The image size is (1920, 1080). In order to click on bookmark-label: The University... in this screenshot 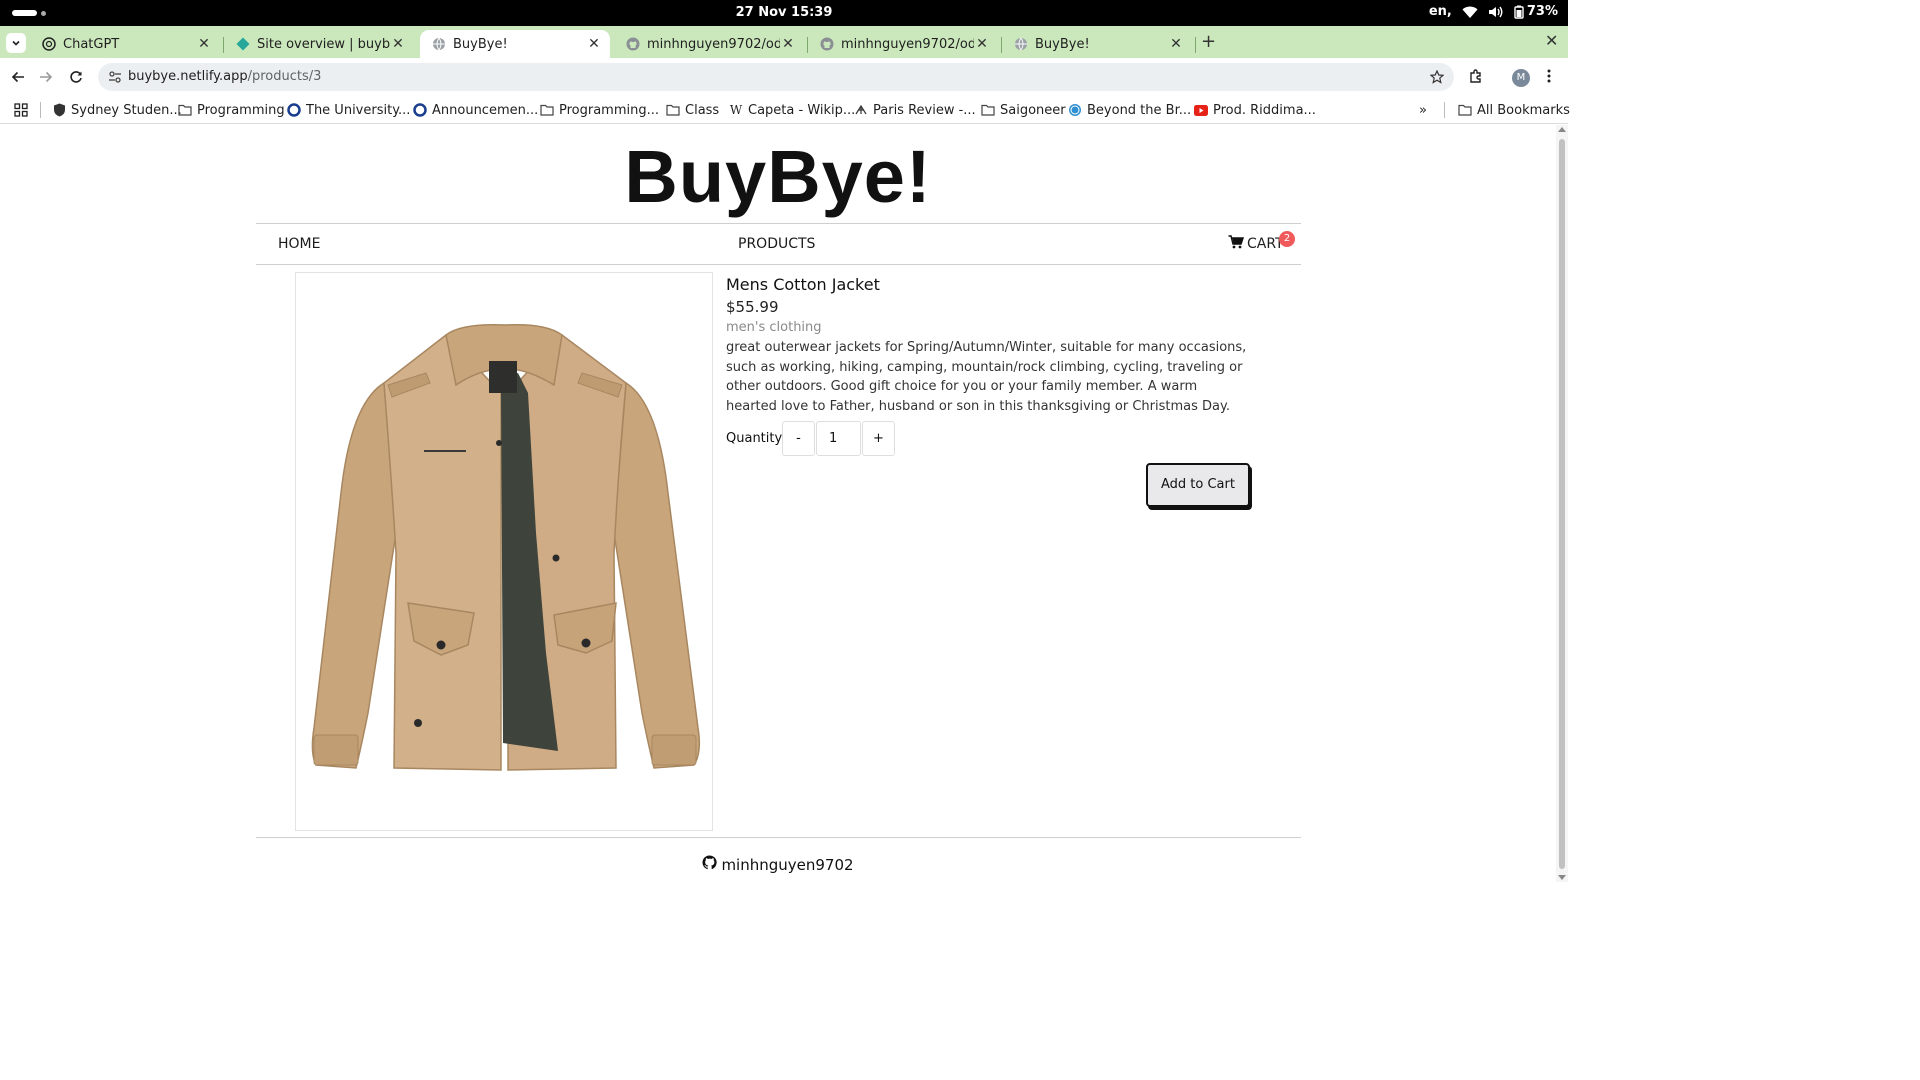, I will do `click(358, 110)`.